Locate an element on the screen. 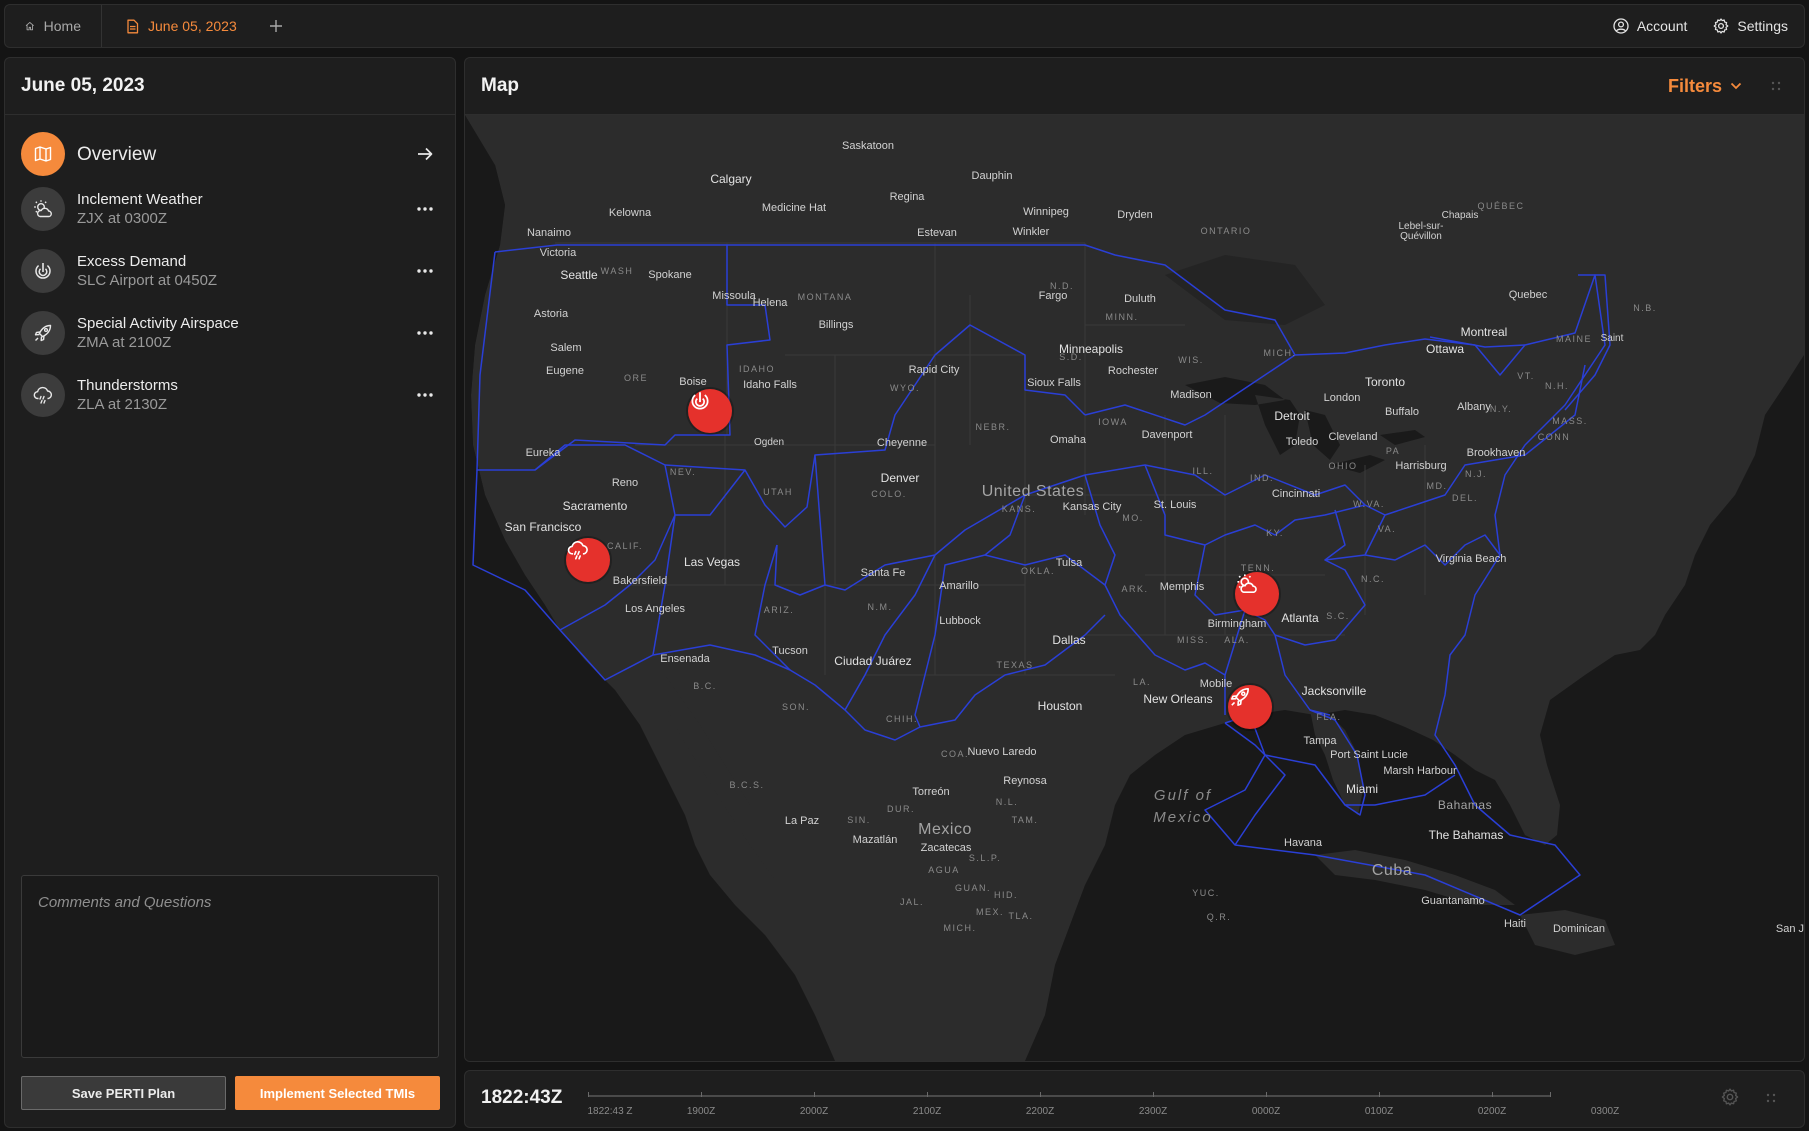  sidebar-item-special-activity: Special Activity Airspace ZMA at 2100Z is located at coordinates (231, 333).